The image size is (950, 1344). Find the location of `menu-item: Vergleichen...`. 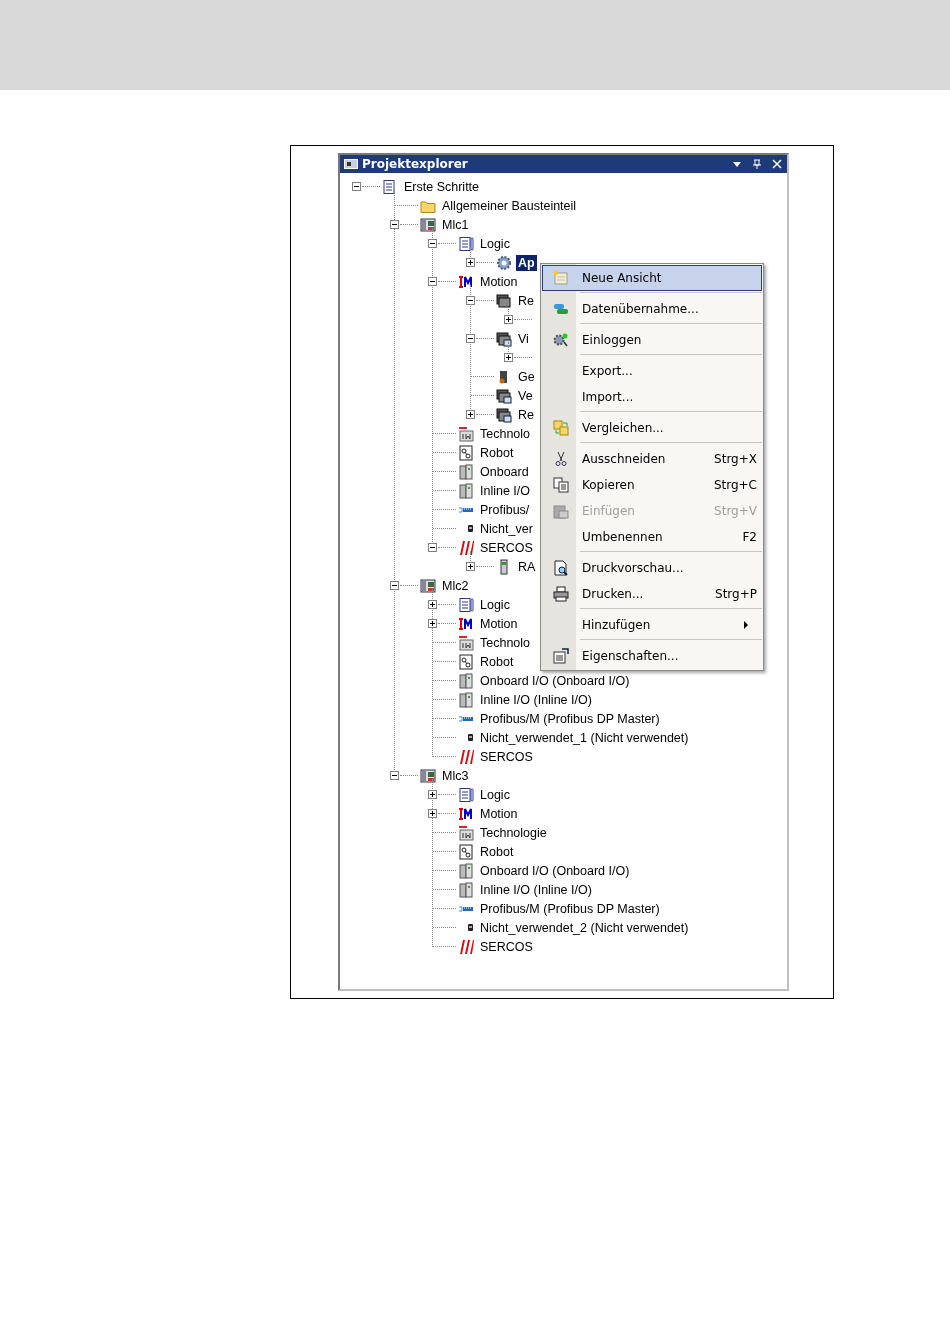

menu-item: Vergleichen... is located at coordinates (652, 428).